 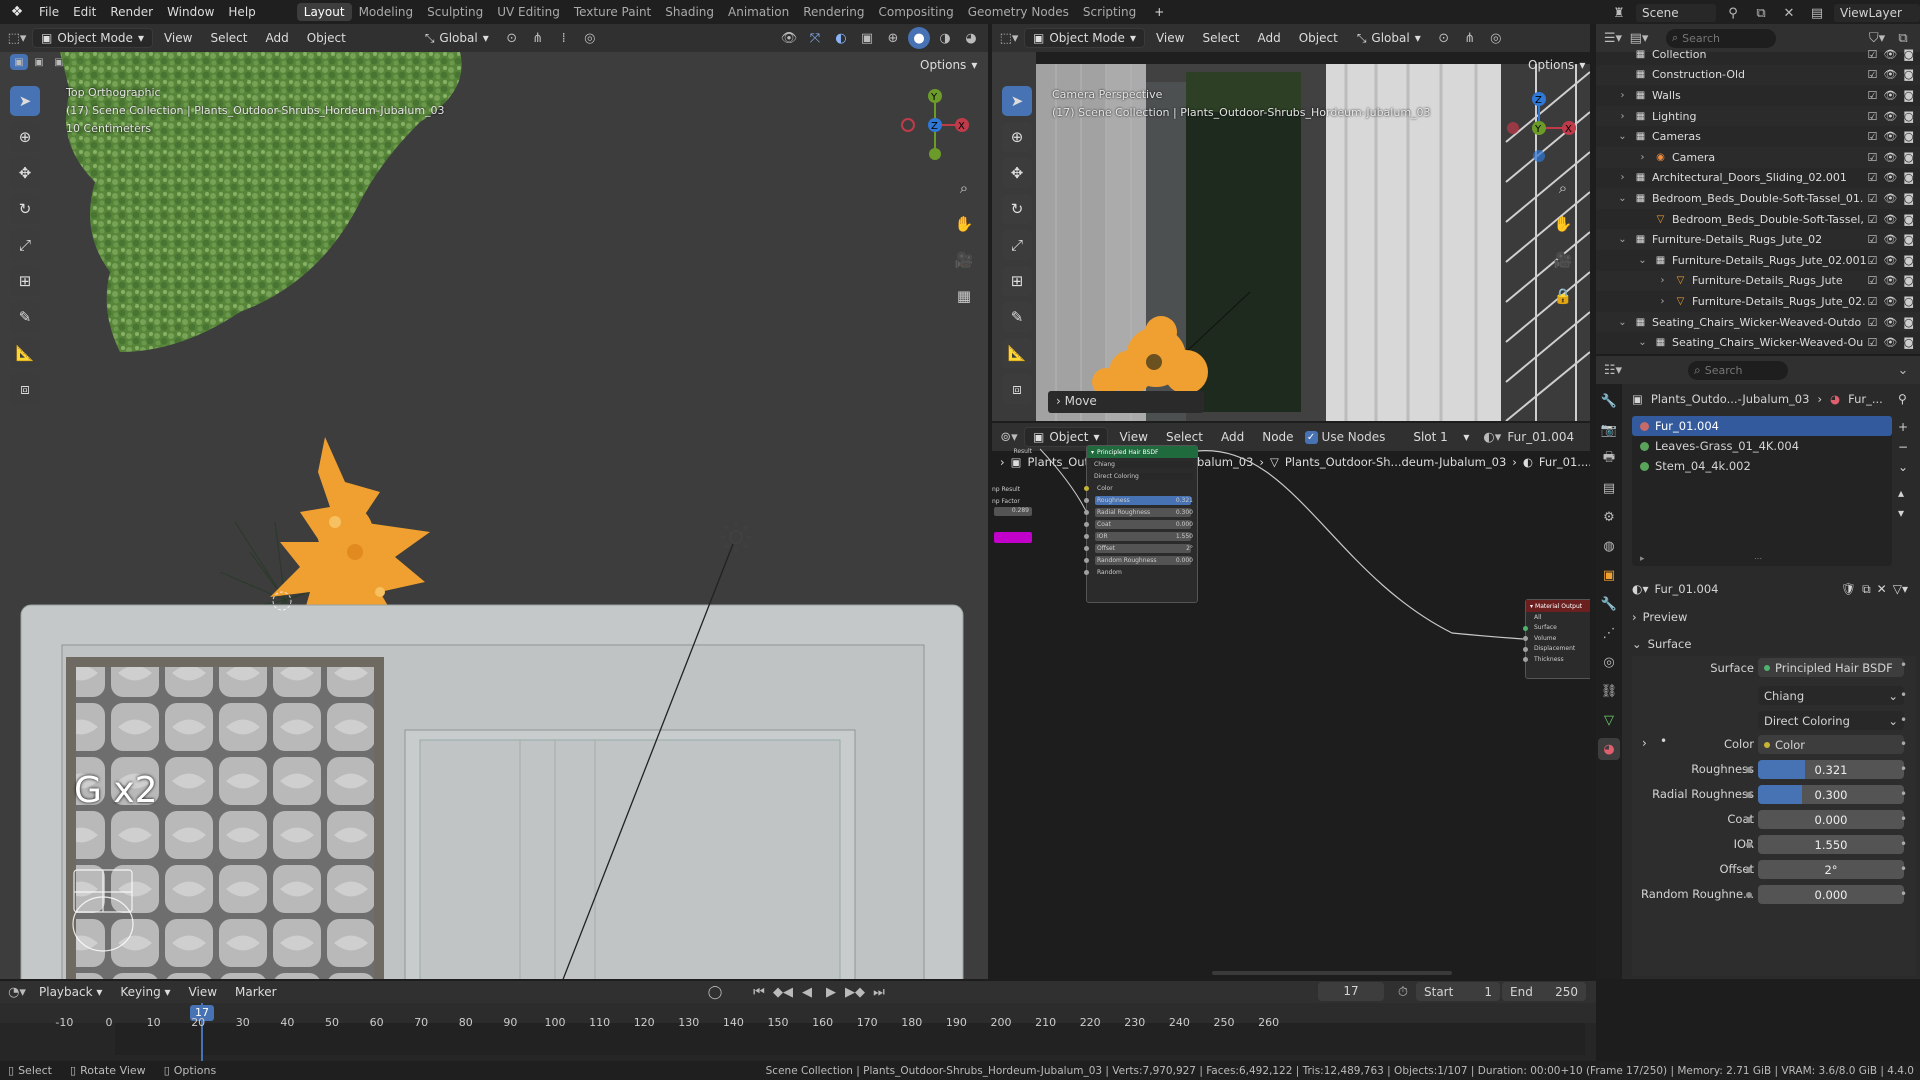 I want to click on expand-icon: ›, so click(x=1662, y=301).